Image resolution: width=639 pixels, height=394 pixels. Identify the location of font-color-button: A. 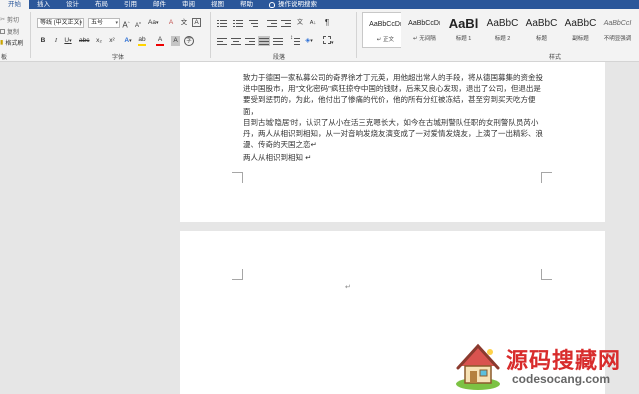
(160, 41).